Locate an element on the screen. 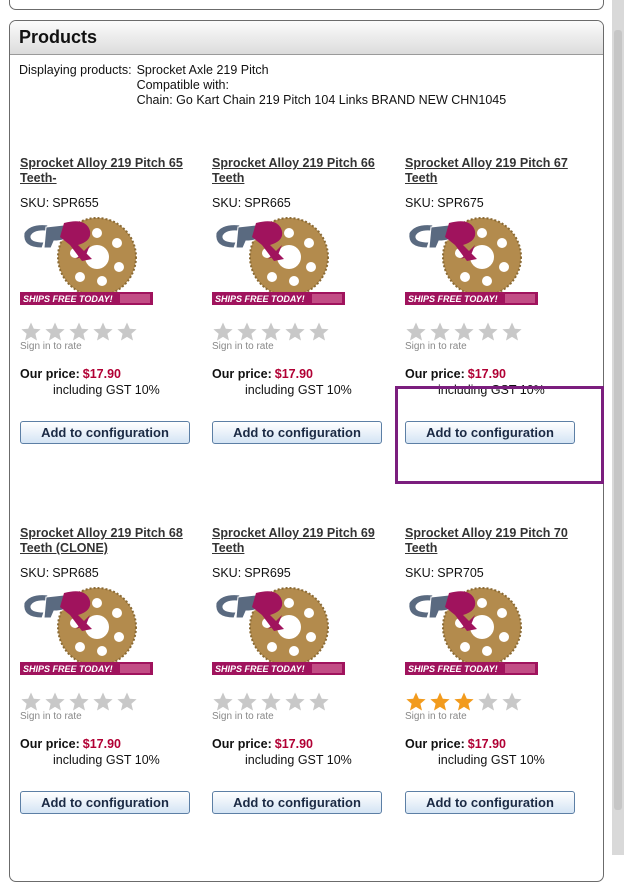 Image resolution: width=624 pixels, height=882 pixels. sku-value: SPR665 is located at coordinates (267, 203).